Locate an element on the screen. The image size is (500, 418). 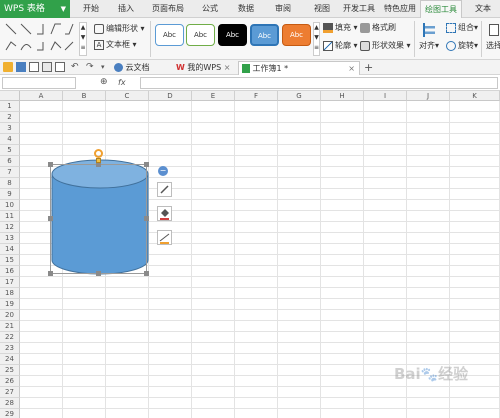
outline-button: 轮廓 ▾ is located at coordinates (340, 45).